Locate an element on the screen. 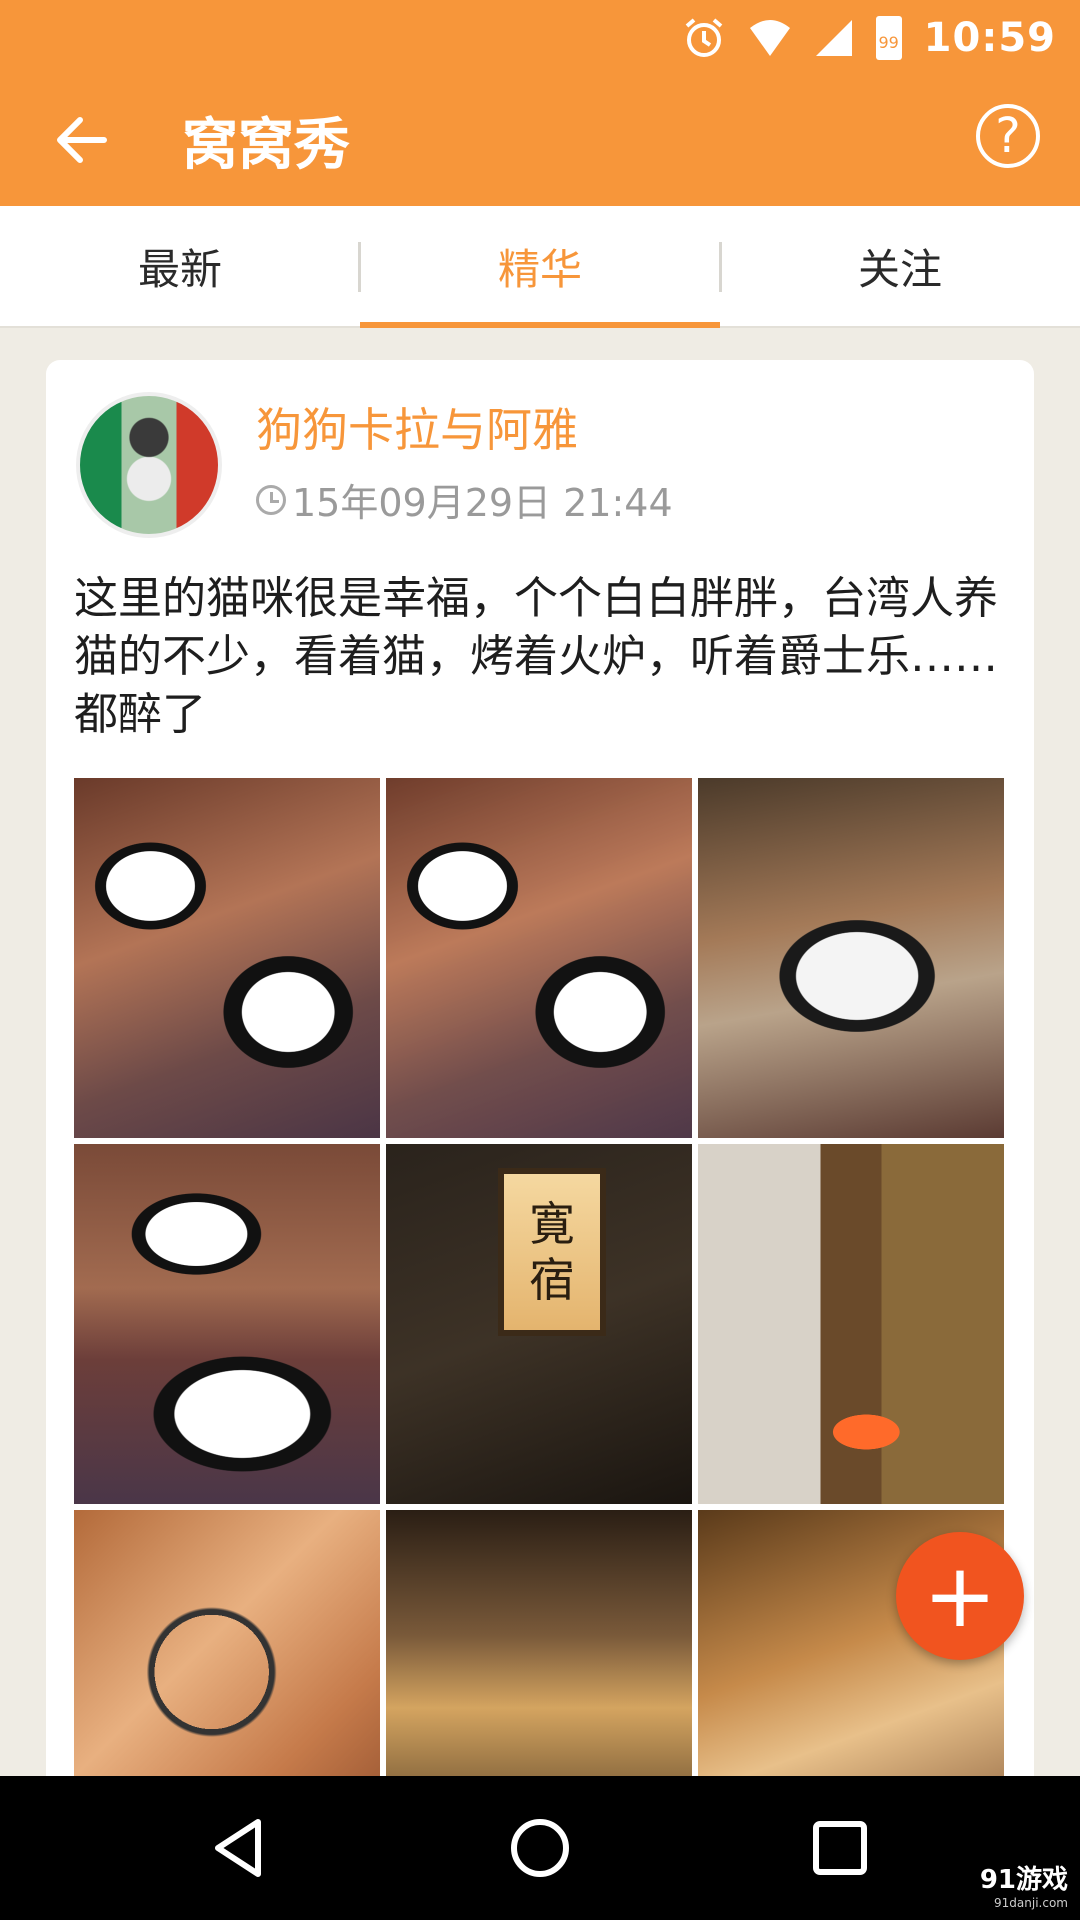 This screenshot has height=1920, width=1080. page-title: 窝窝秀 is located at coordinates (266, 145).